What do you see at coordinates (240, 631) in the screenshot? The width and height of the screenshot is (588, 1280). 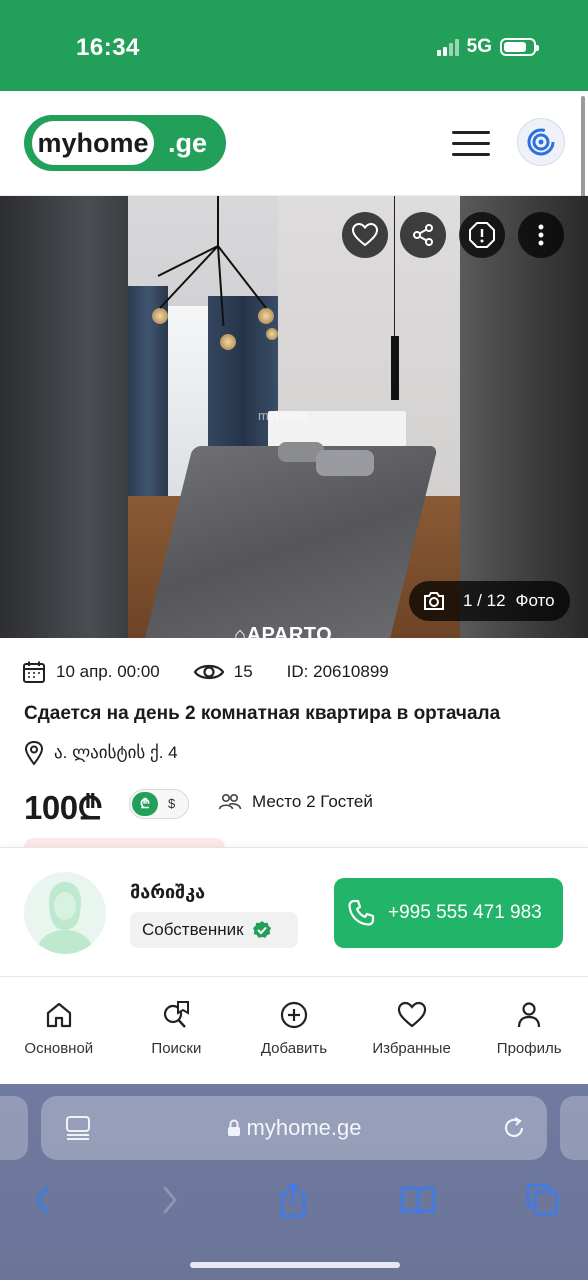 I see `house-icon: ⌂` at bounding box center [240, 631].